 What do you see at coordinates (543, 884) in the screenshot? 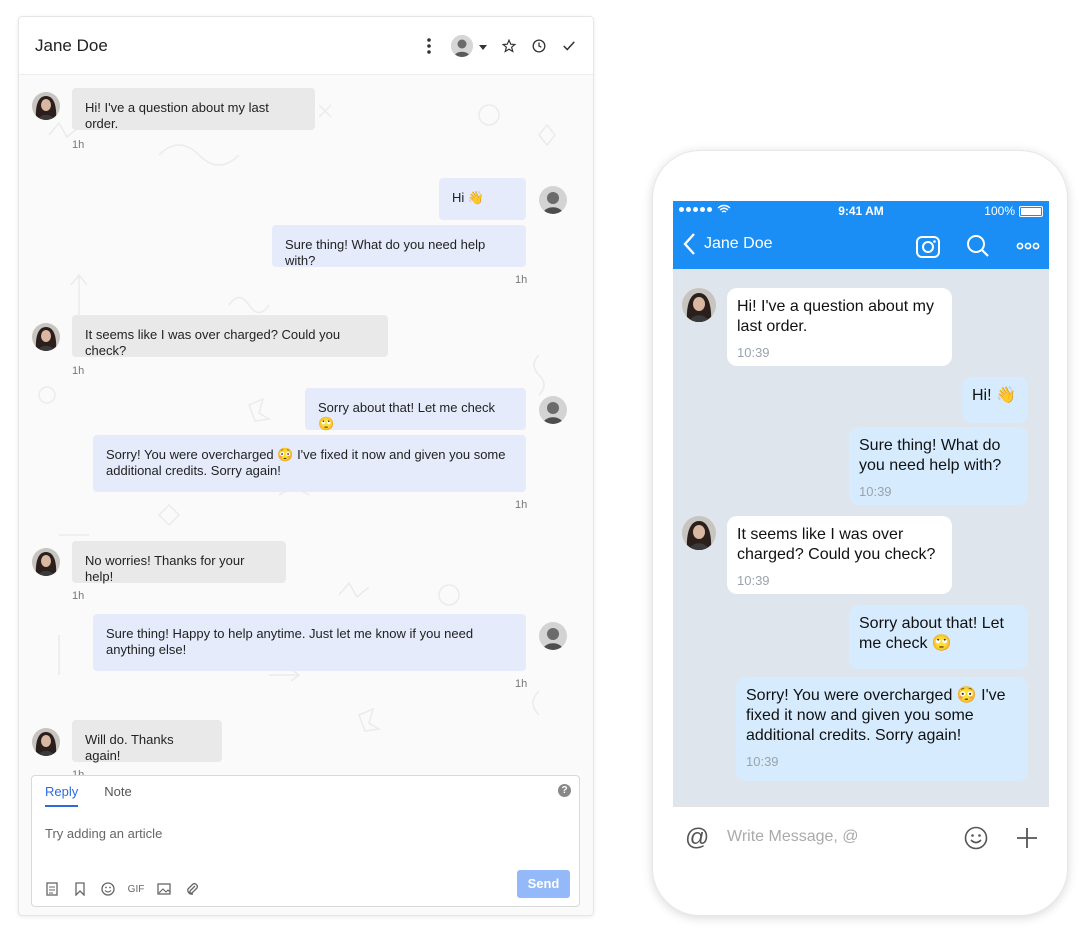
I see `send-button: Send` at bounding box center [543, 884].